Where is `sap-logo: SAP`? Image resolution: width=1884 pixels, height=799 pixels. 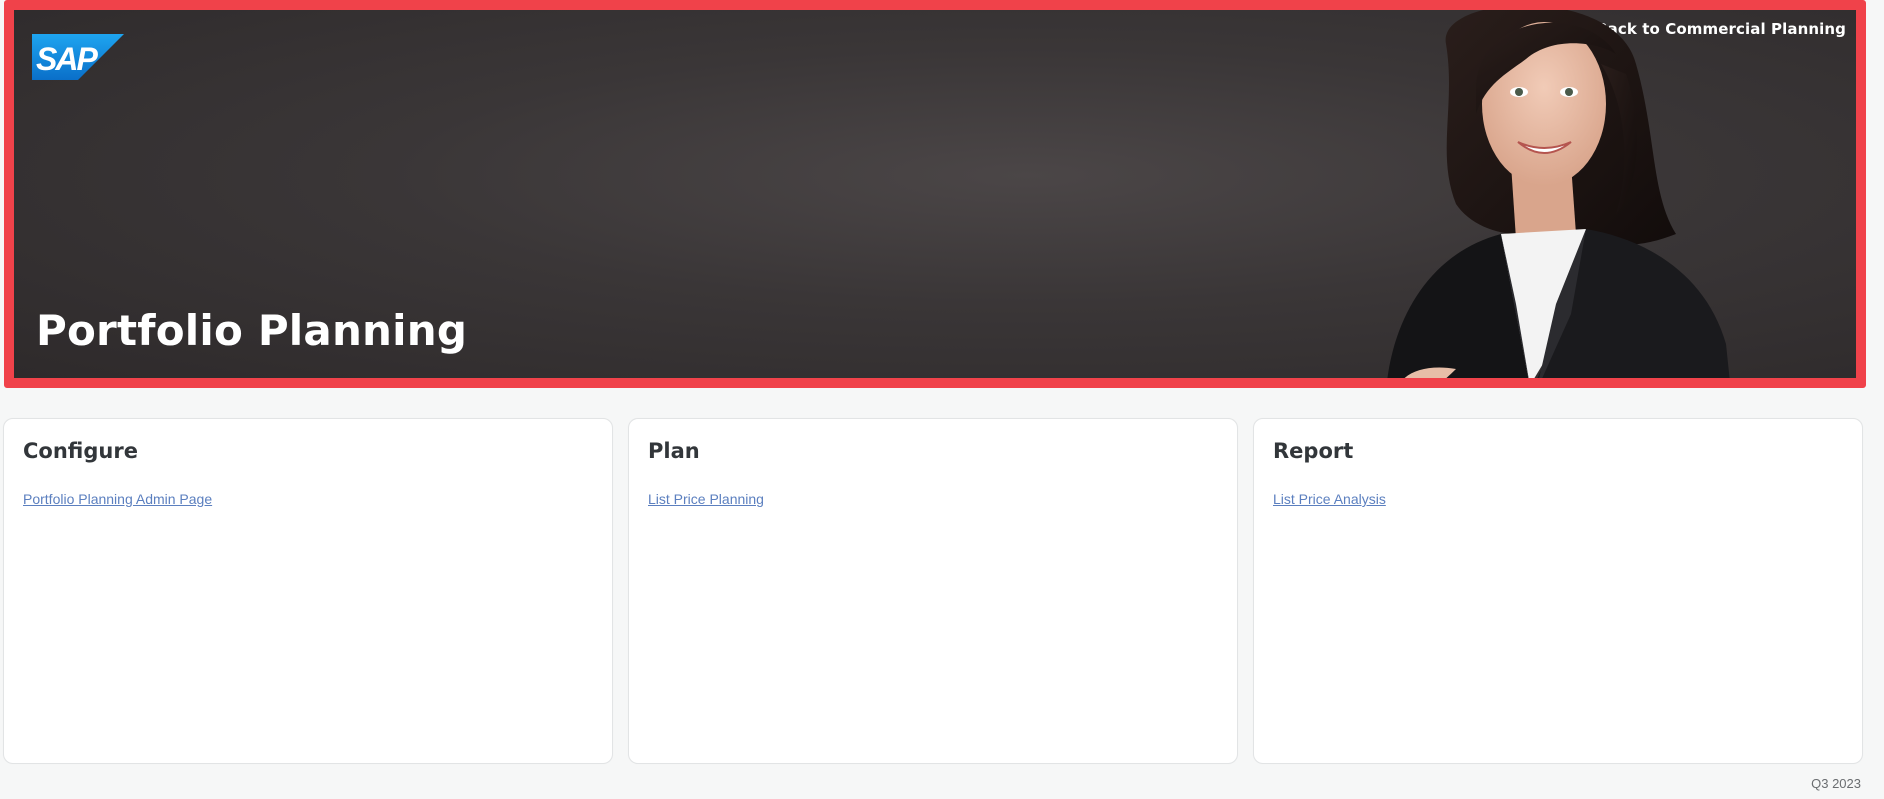 sap-logo: SAP is located at coordinates (78, 57).